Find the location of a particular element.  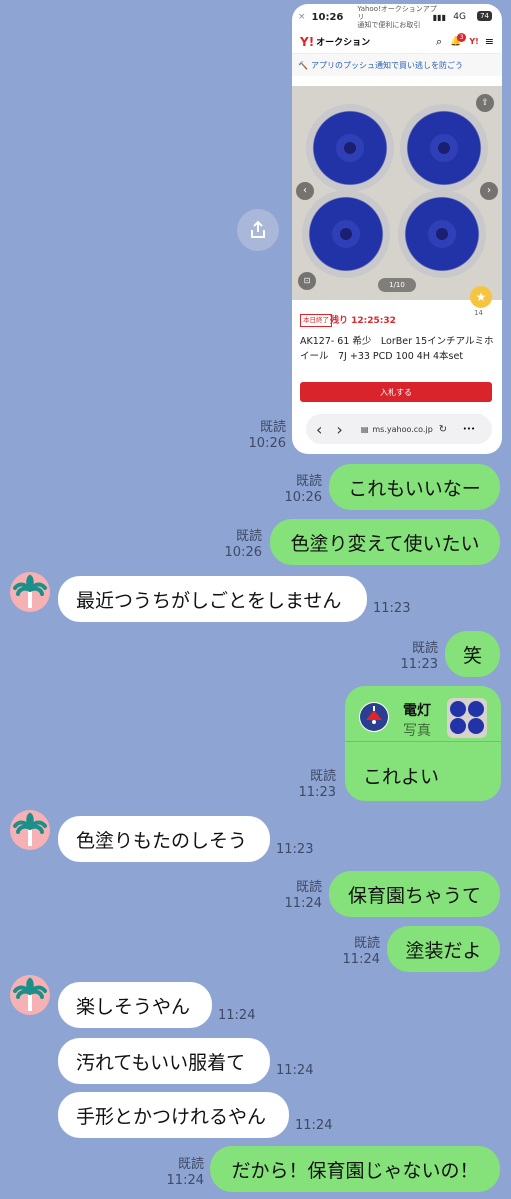

quoted-kind: 写真 is located at coordinates (417, 731).